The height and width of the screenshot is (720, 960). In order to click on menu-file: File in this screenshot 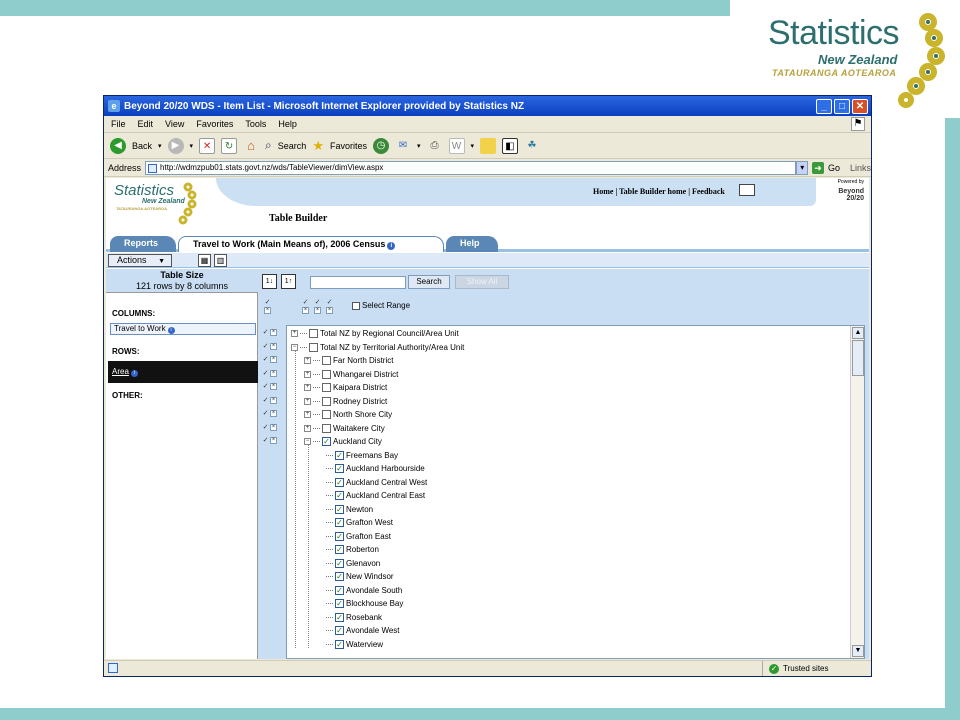, I will do `click(118, 124)`.